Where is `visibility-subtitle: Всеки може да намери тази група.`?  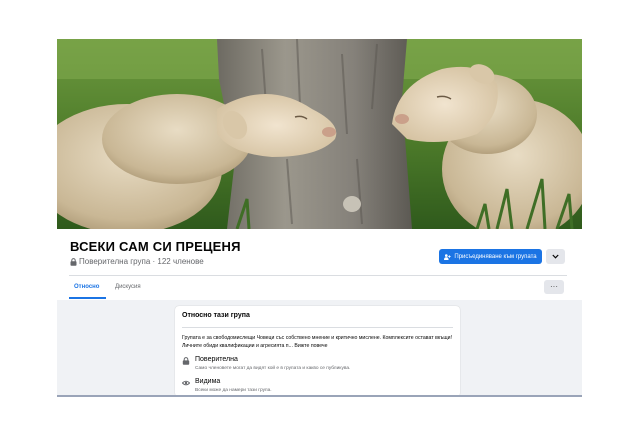 visibility-subtitle: Всеки може да намери тази група. is located at coordinates (233, 390).